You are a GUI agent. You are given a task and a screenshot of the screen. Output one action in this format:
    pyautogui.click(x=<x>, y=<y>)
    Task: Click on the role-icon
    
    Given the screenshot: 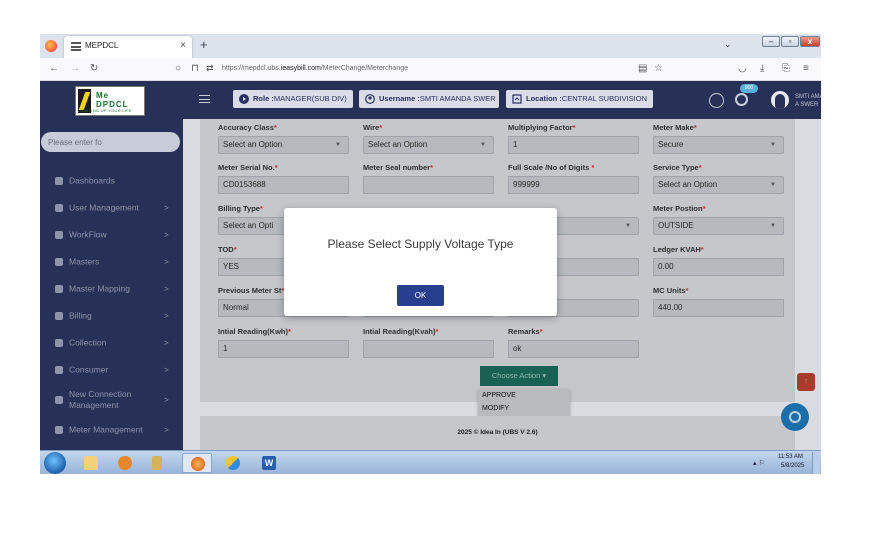 What is the action you would take?
    pyautogui.click(x=244, y=99)
    